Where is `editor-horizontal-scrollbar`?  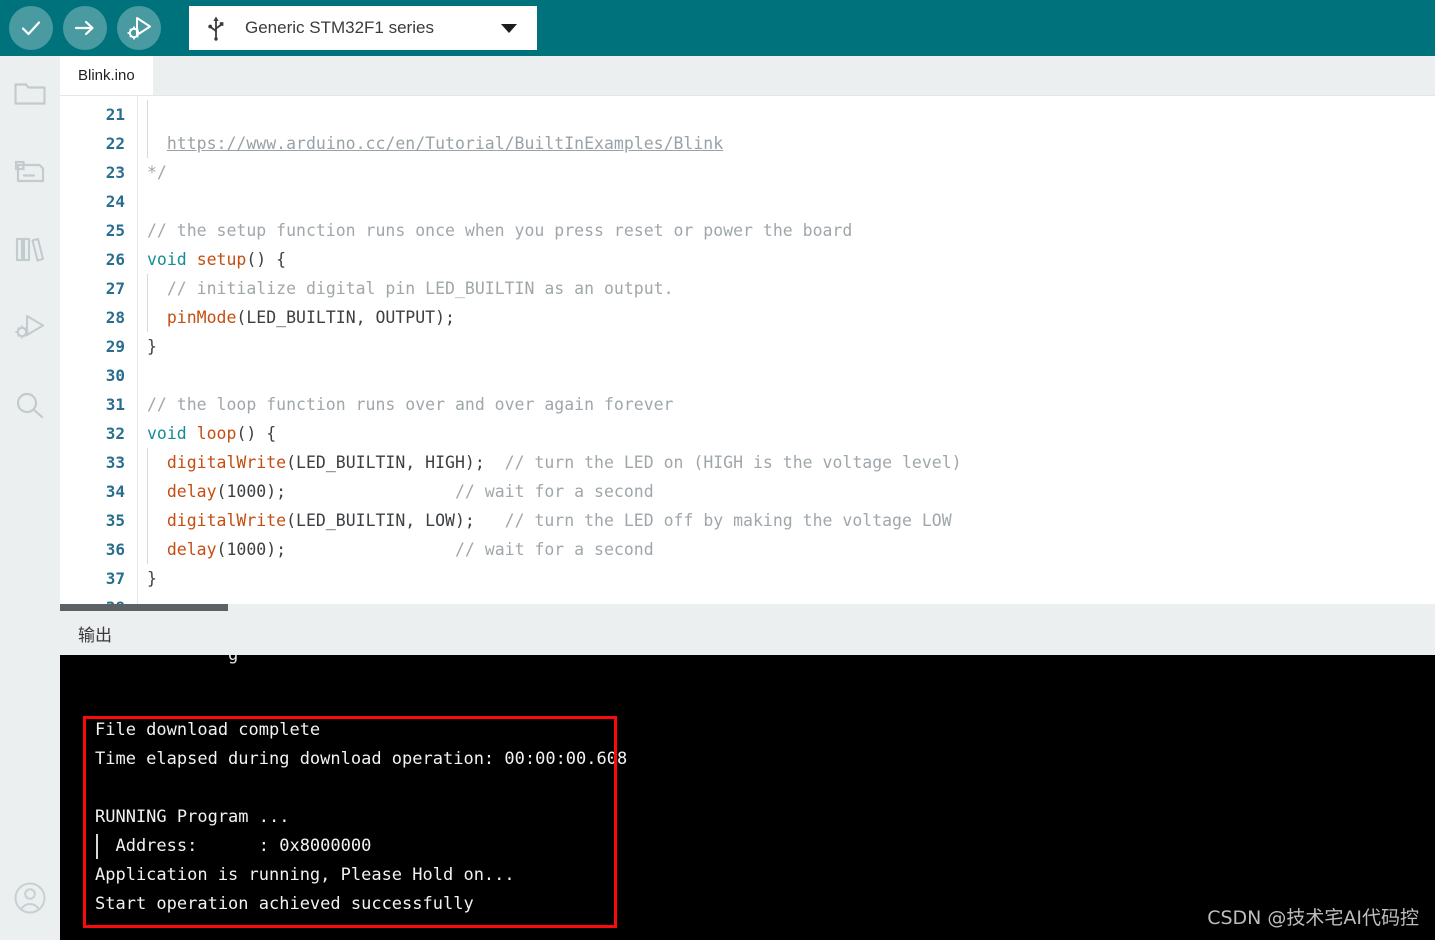
editor-horizontal-scrollbar is located at coordinates (747, 607).